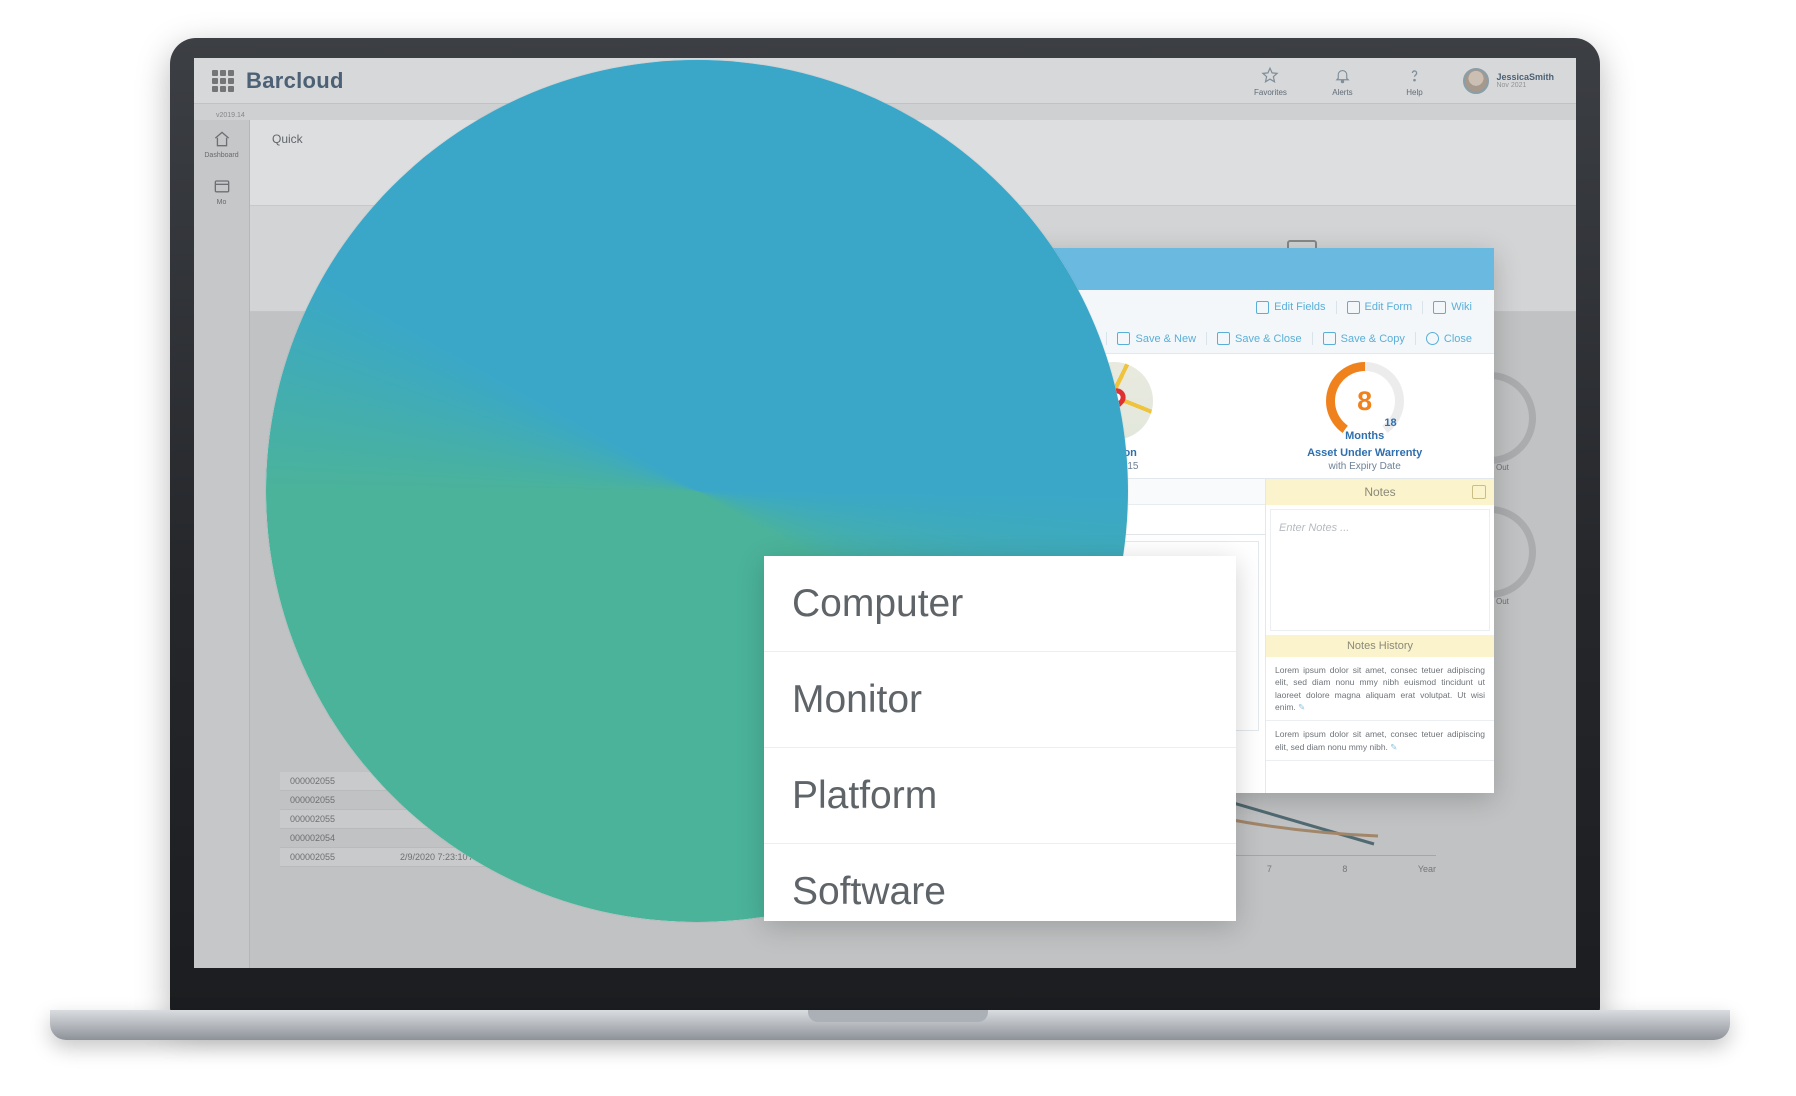 The width and height of the screenshot is (1796, 1096). What do you see at coordinates (495, 181) in the screenshot?
I see `page-title: Asset` at bounding box center [495, 181].